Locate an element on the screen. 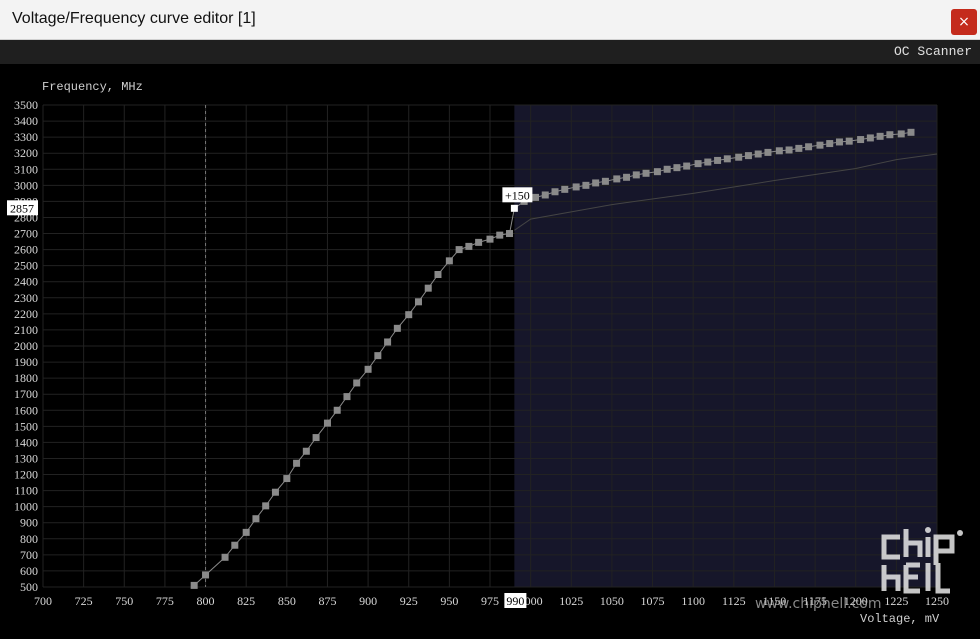 The image size is (980, 639). y-tick-label: 3000 is located at coordinates (26, 185).